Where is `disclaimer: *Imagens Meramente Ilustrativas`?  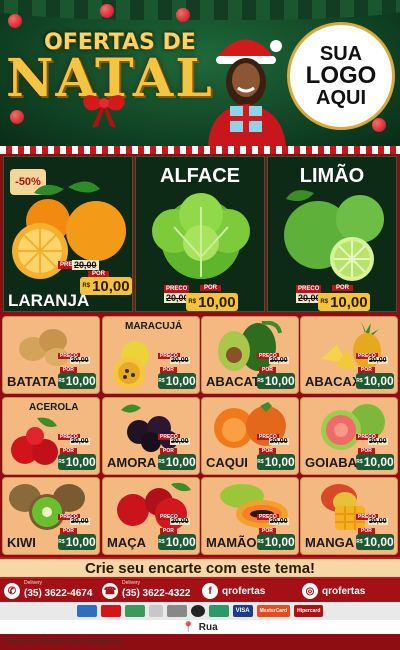
disclaimer: *Imagens Meramente Ilustrativas is located at coordinates (62, 641).